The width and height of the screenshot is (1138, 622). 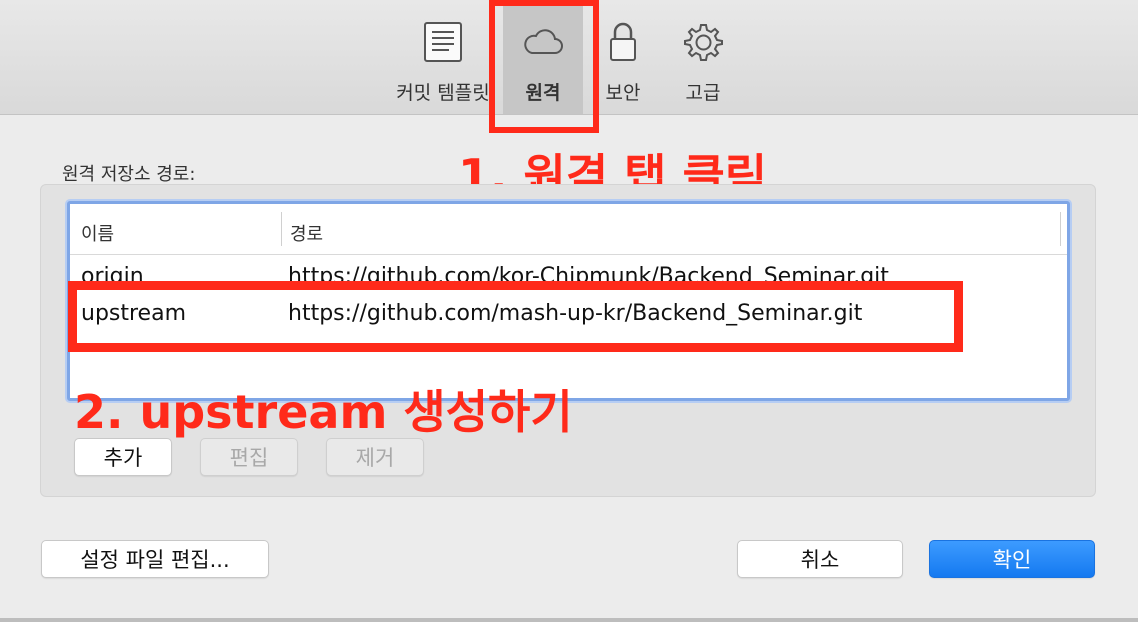 I want to click on gear-icon, so click(x=703, y=42).